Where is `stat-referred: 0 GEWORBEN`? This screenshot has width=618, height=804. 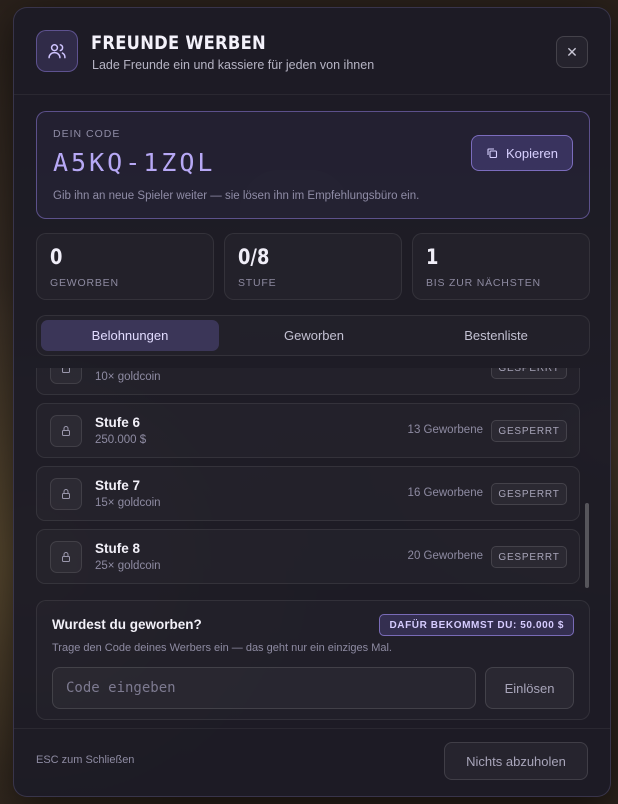
stat-referred: 0 GEWORBEN is located at coordinates (125, 266).